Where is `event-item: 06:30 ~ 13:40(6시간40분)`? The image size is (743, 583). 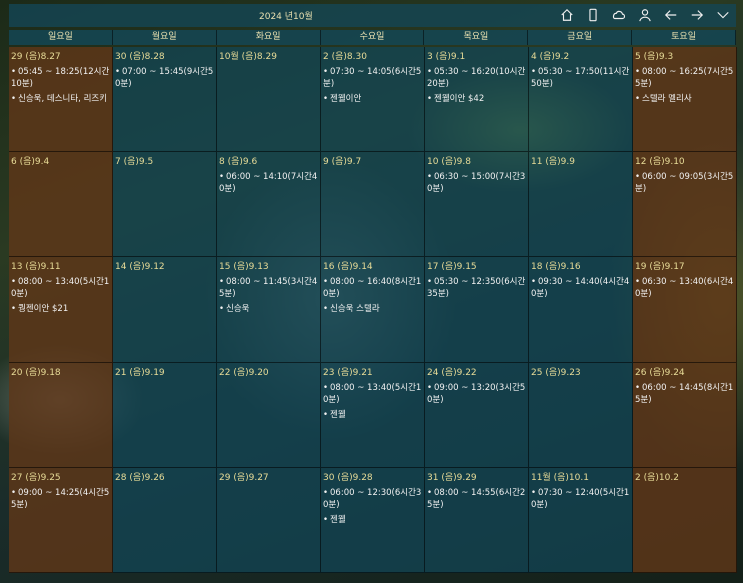 event-item: 06:30 ~ 13:40(6시간40분) is located at coordinates (684, 288).